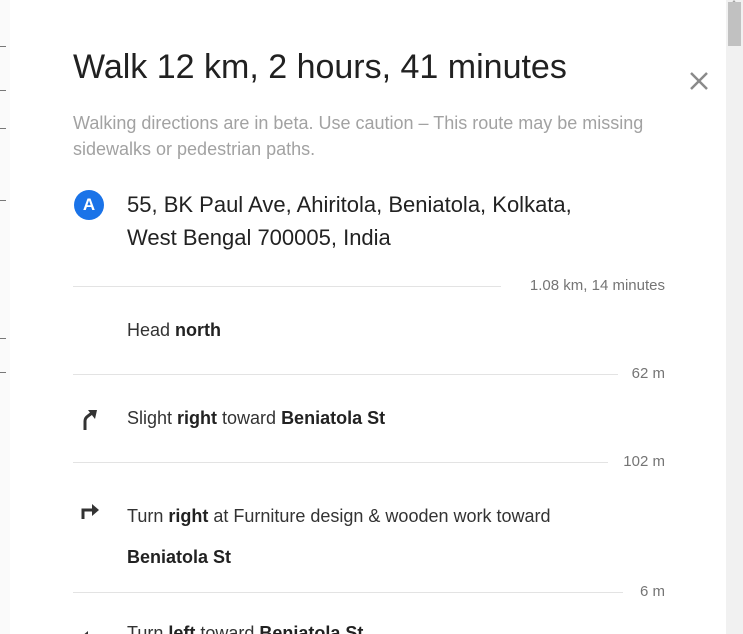 This screenshot has height=634, width=743. What do you see at coordinates (397, 418) in the screenshot?
I see `direction-step: Slight right toward Beniatola St` at bounding box center [397, 418].